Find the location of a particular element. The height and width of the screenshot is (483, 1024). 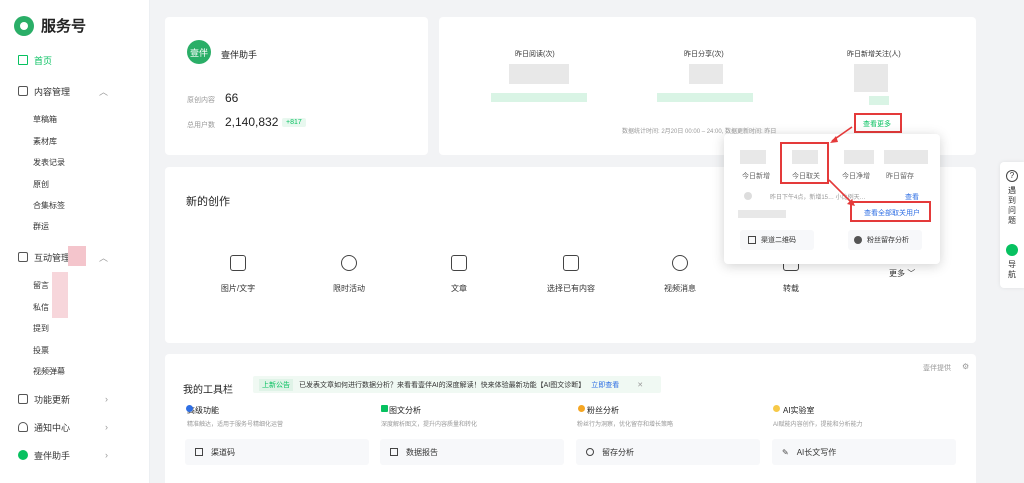

floating-help-bar: ? 遇到问题 导航 is located at coordinates (1012, 225).